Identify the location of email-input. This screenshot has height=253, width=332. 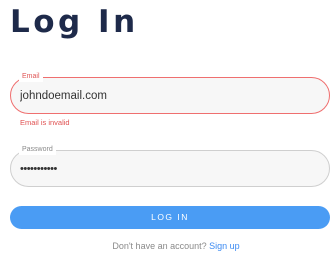
(165, 95).